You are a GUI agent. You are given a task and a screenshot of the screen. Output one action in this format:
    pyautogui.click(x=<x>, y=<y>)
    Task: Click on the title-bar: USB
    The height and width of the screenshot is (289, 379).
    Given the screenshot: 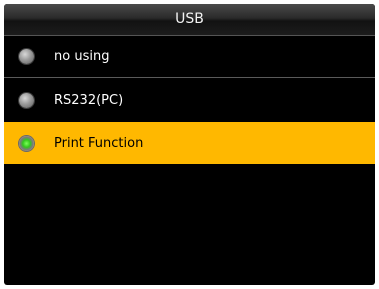 What is the action you would take?
    pyautogui.click(x=189, y=20)
    